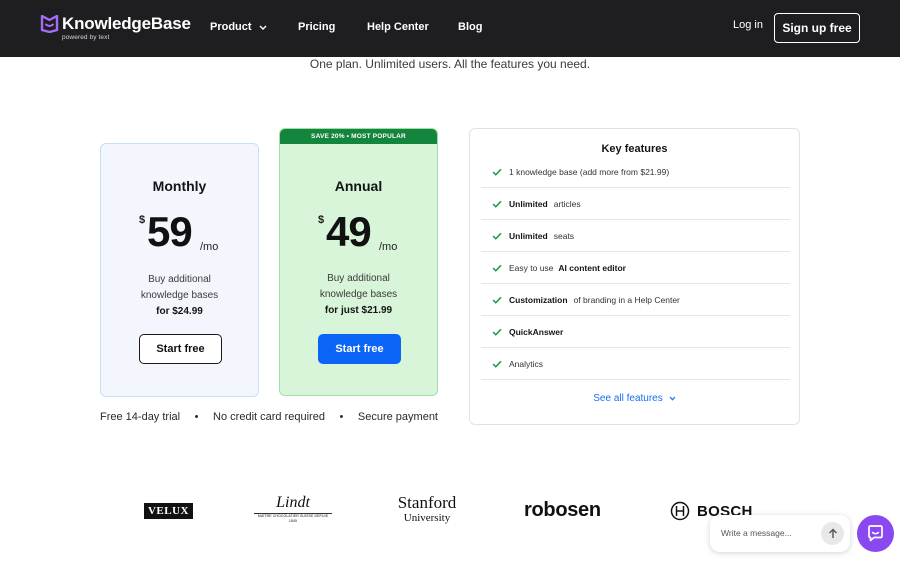  Describe the element at coordinates (817, 28) in the screenshot. I see `sign-up-button: Sign up free` at that location.